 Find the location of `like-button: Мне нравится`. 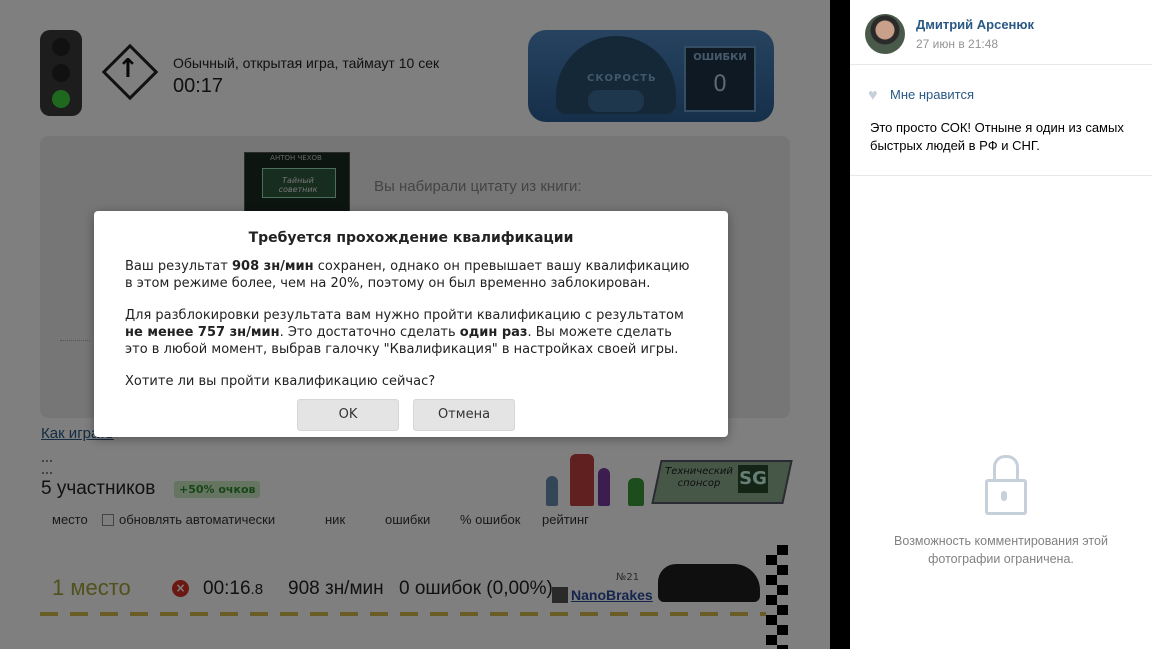

like-button: Мне нравится is located at coordinates (932, 94).